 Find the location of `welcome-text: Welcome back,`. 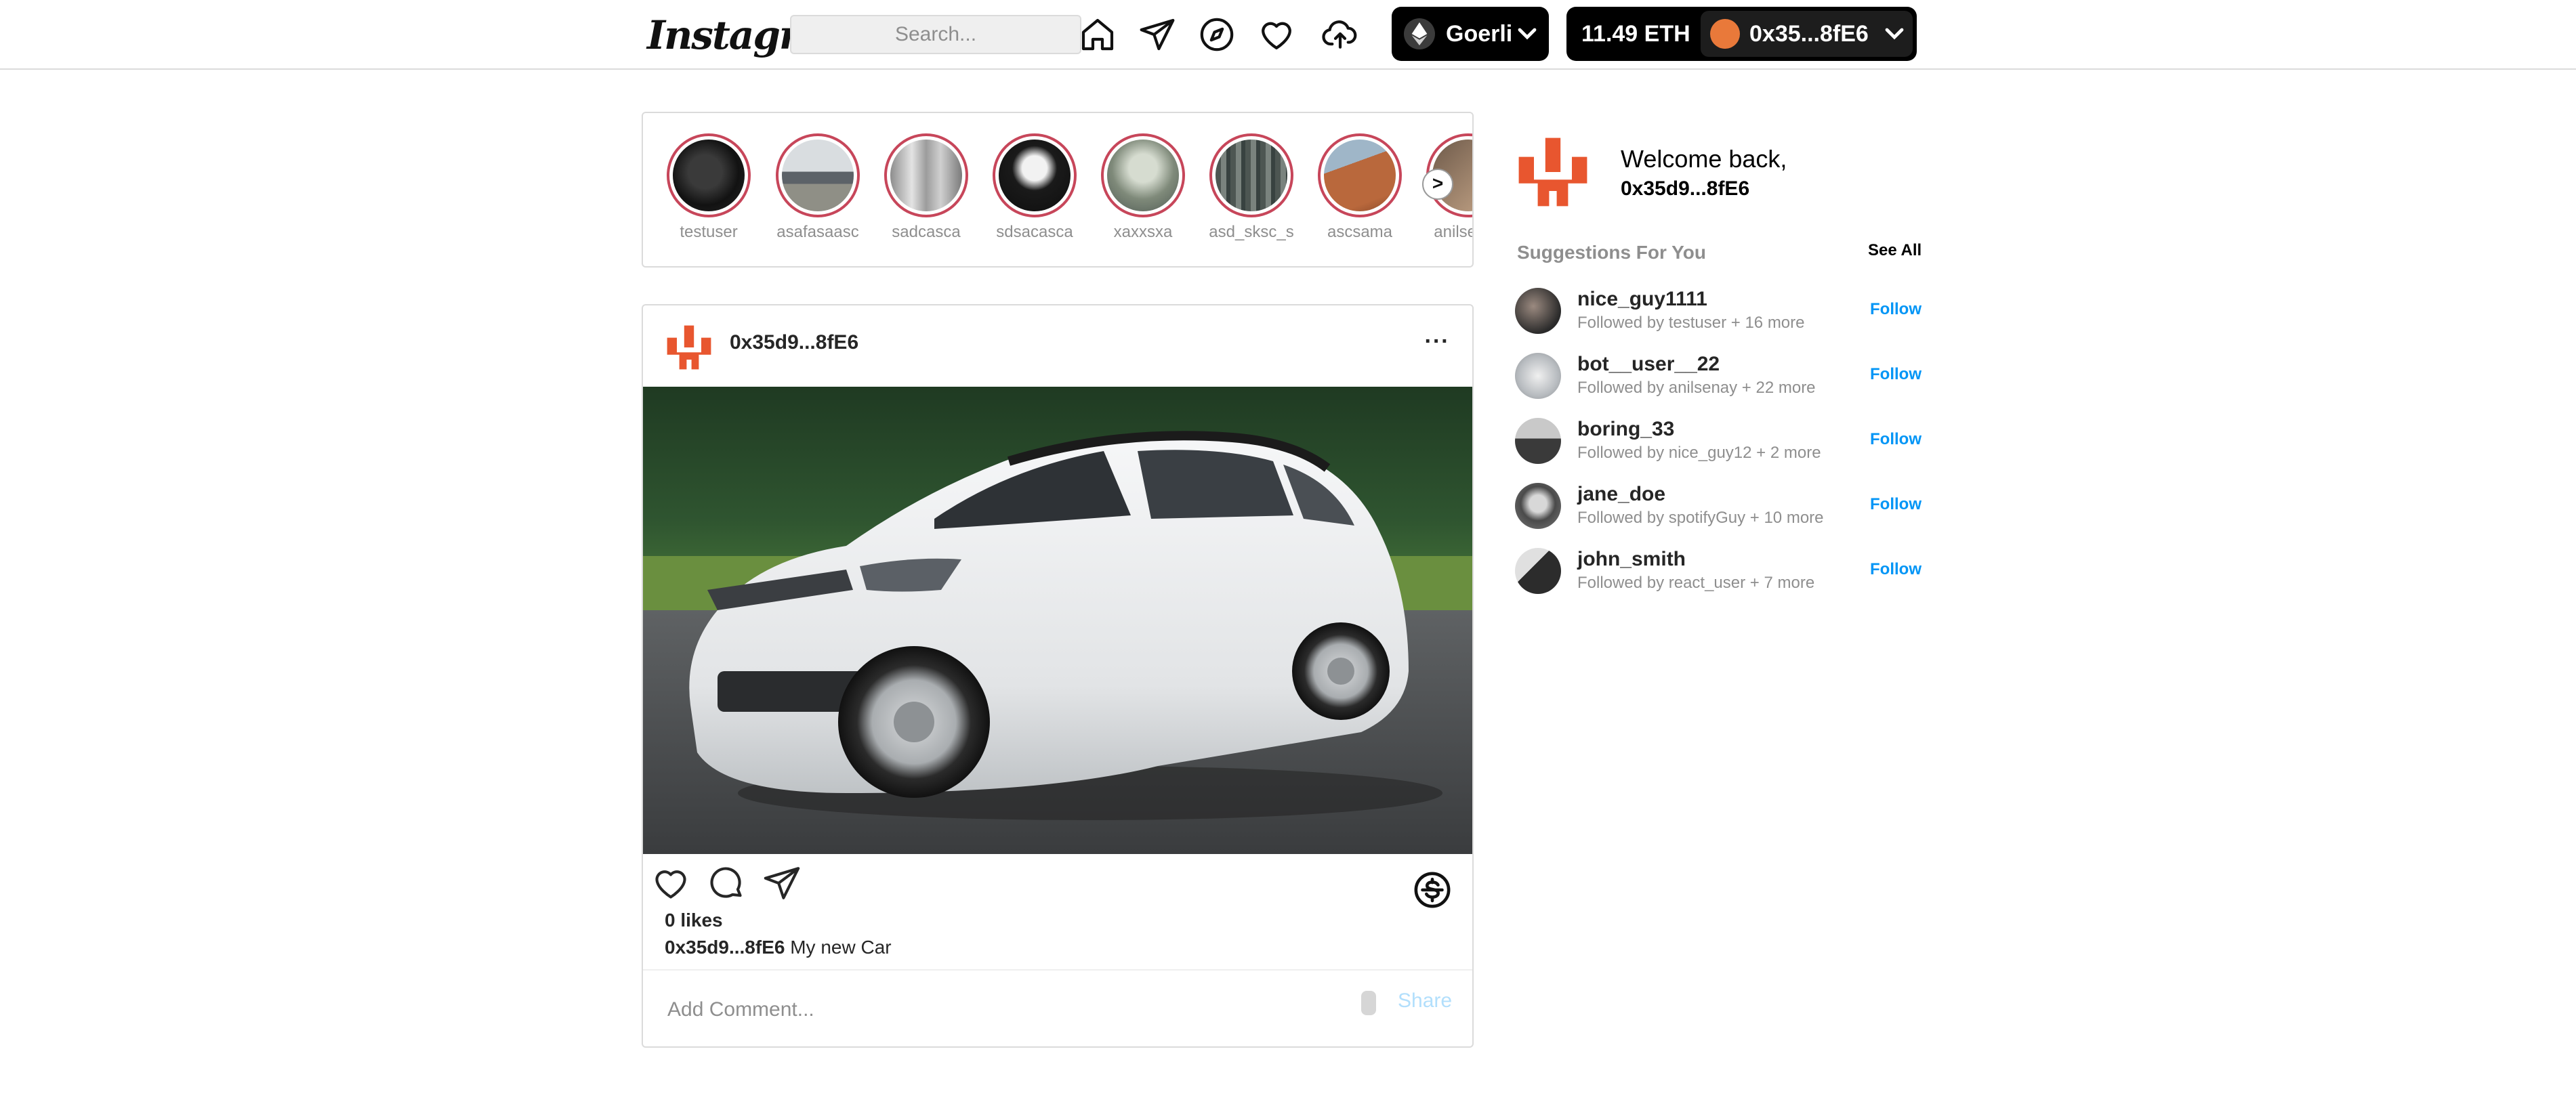

welcome-text: Welcome back, is located at coordinates (1704, 159).